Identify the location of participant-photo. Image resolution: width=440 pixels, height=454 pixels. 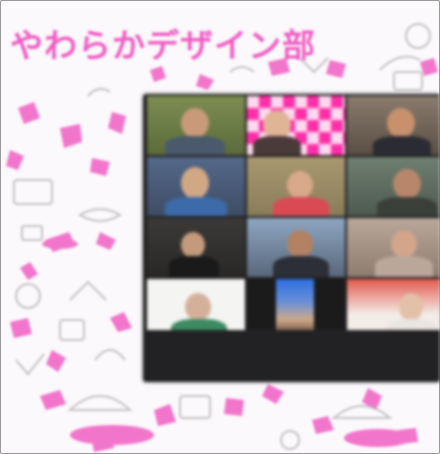
(295, 308).